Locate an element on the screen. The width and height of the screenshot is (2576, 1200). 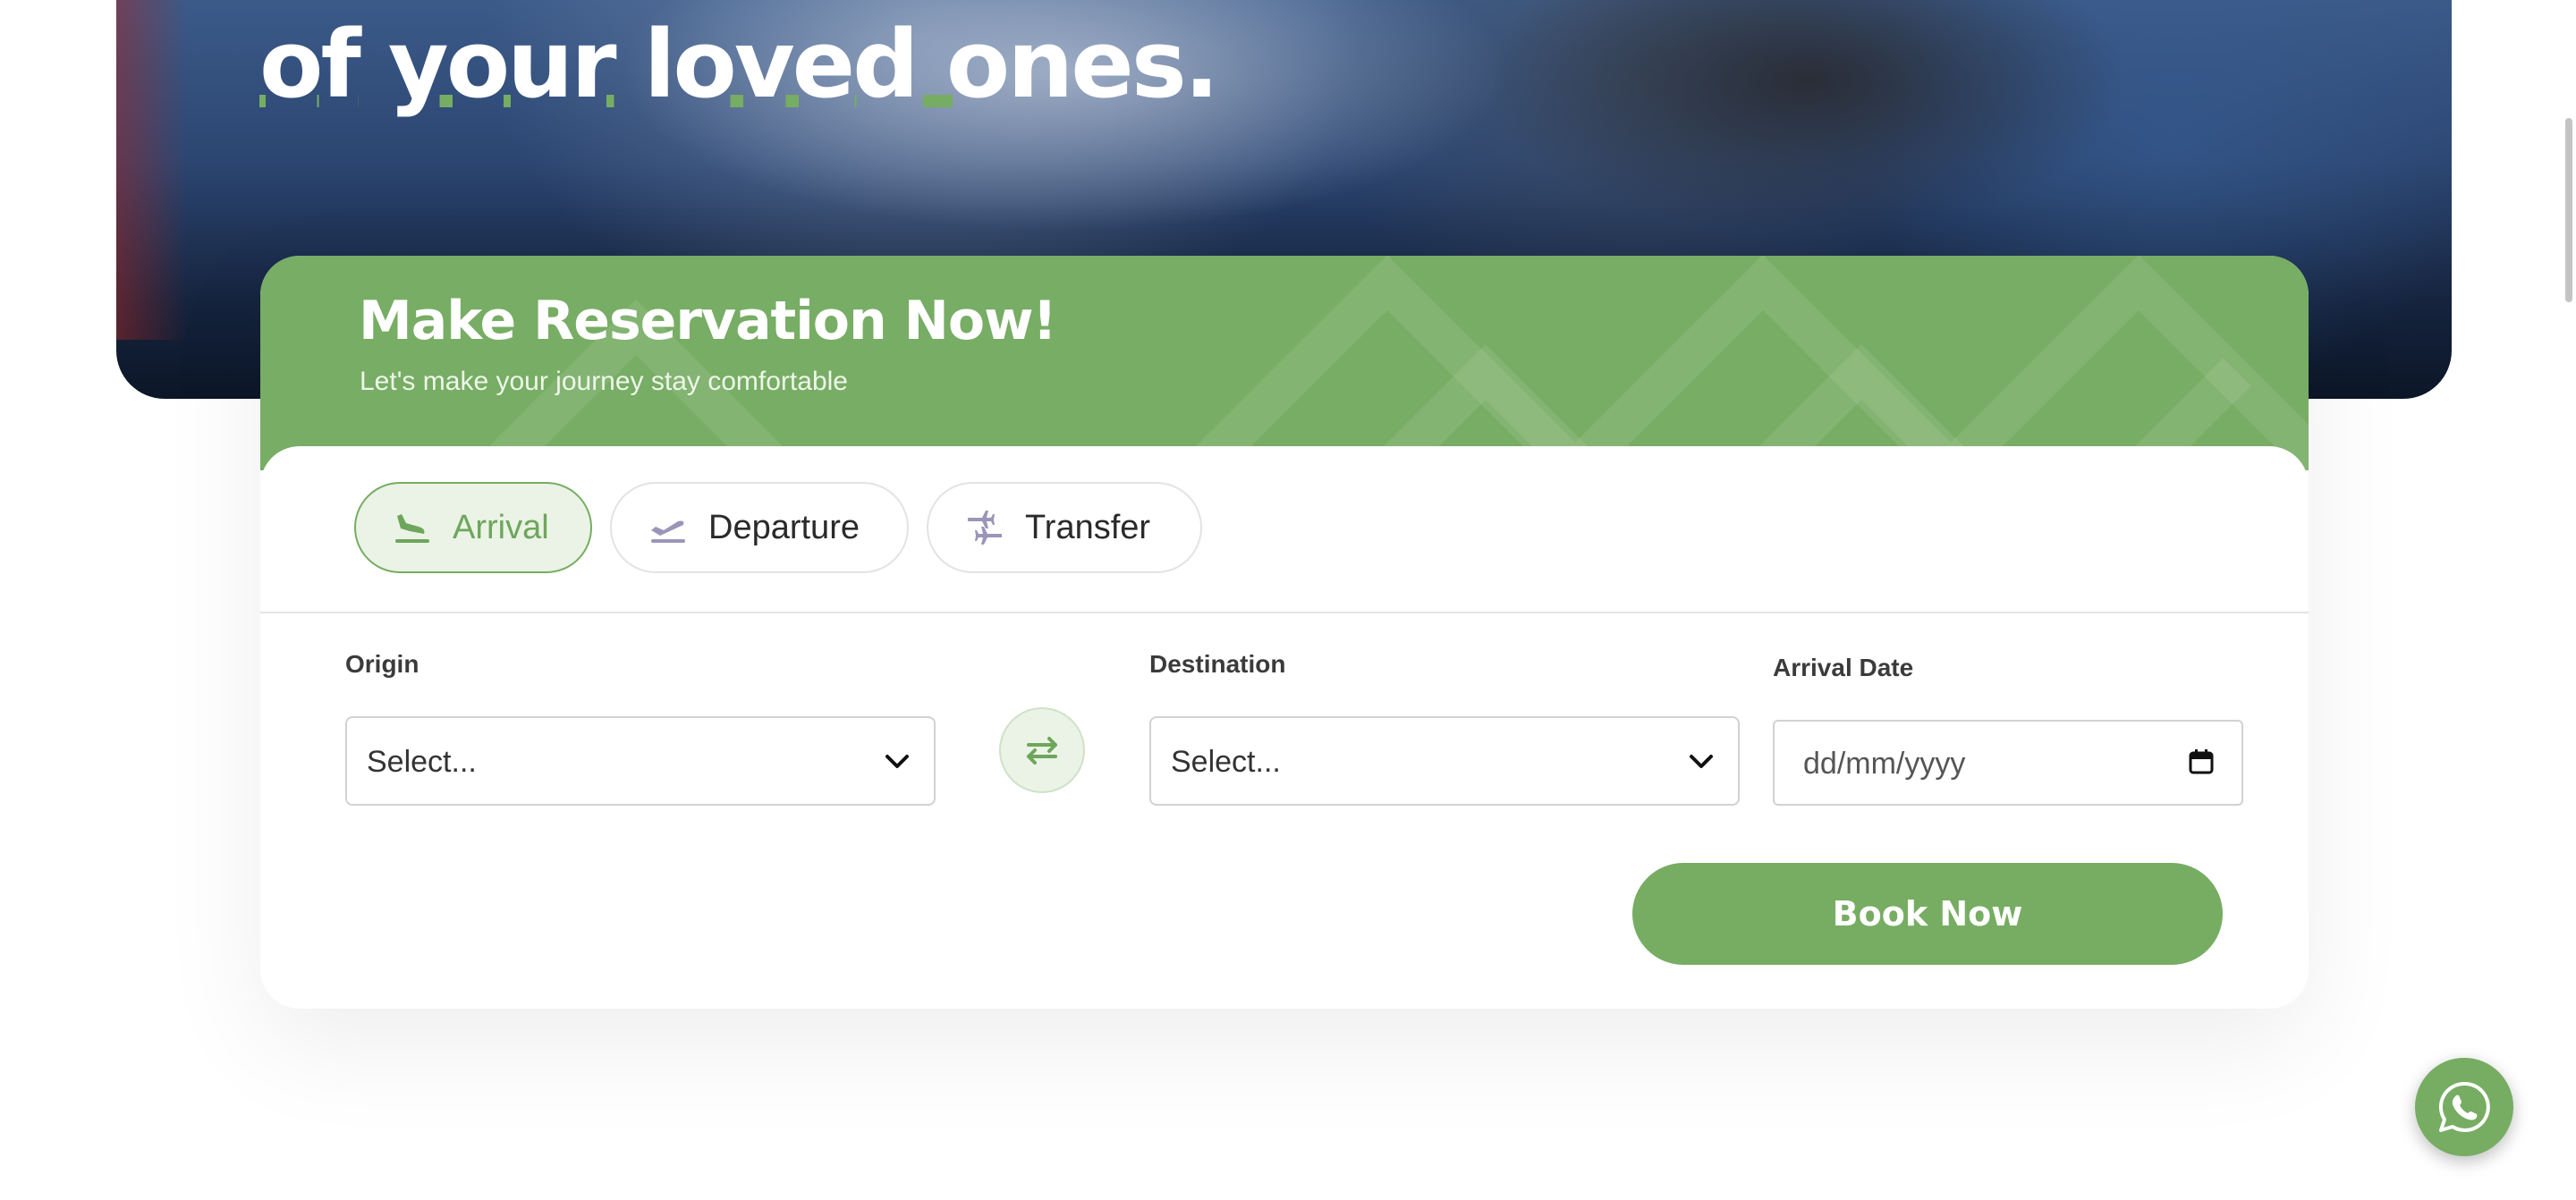
plane-takeoff-icon is located at coordinates (668, 527).